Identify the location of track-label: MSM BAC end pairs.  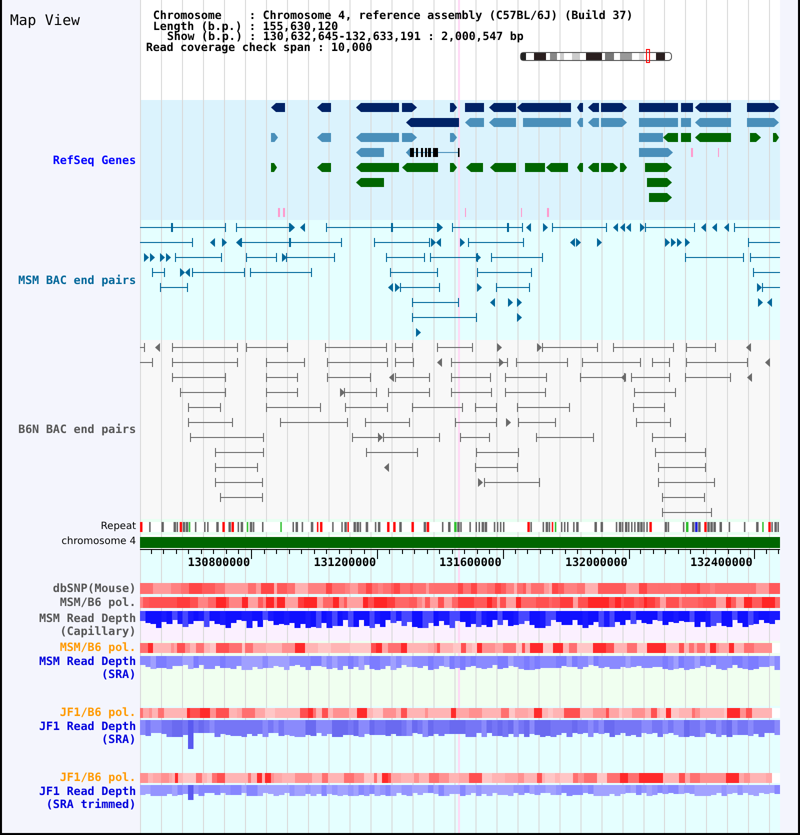
(77, 280).